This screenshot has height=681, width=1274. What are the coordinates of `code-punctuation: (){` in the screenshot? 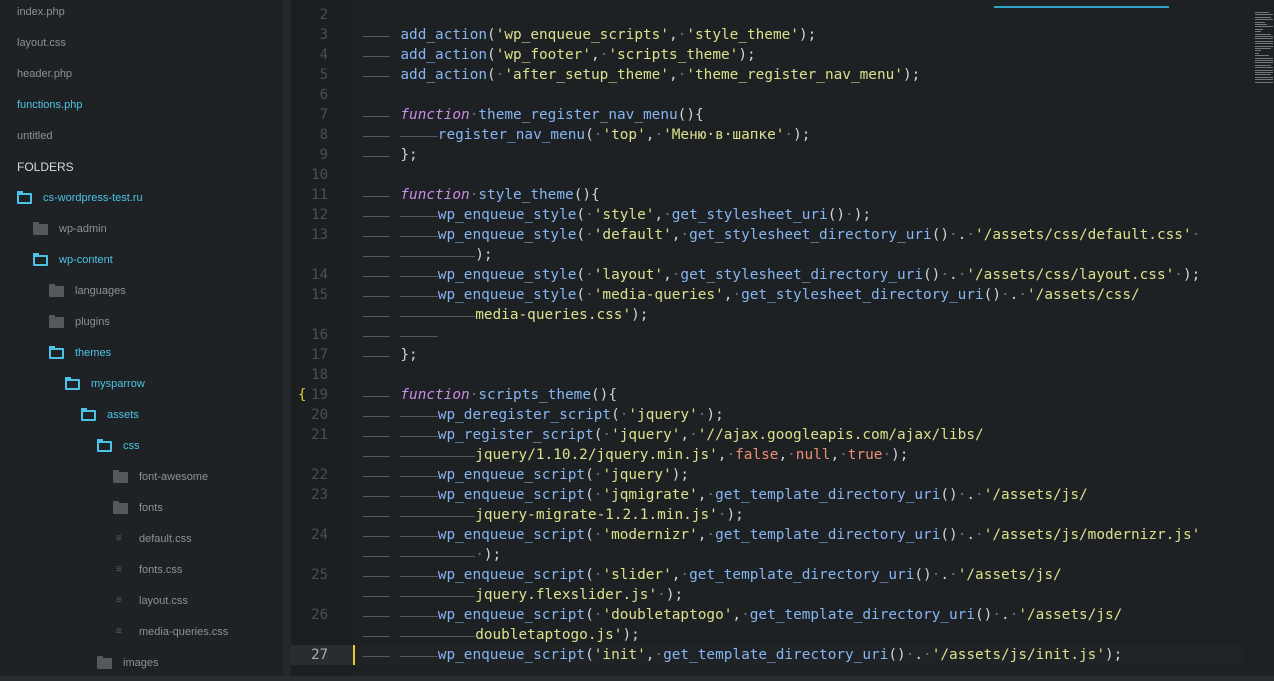 It's located at (586, 195).